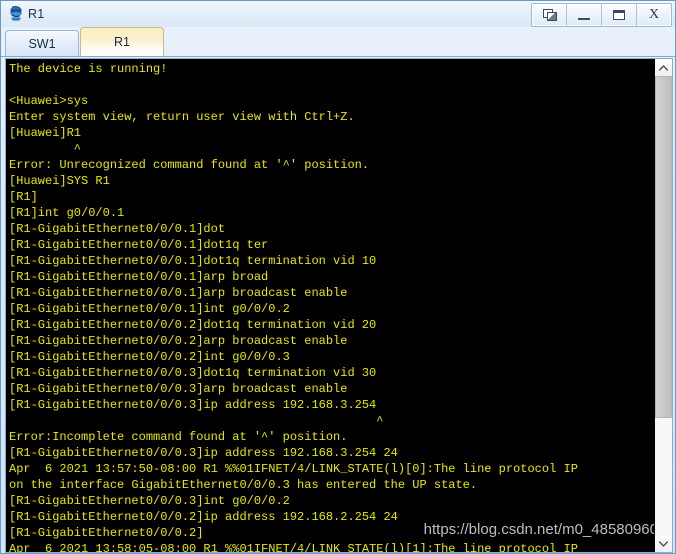 This screenshot has width=676, height=554. I want to click on close-icon: X, so click(654, 14).